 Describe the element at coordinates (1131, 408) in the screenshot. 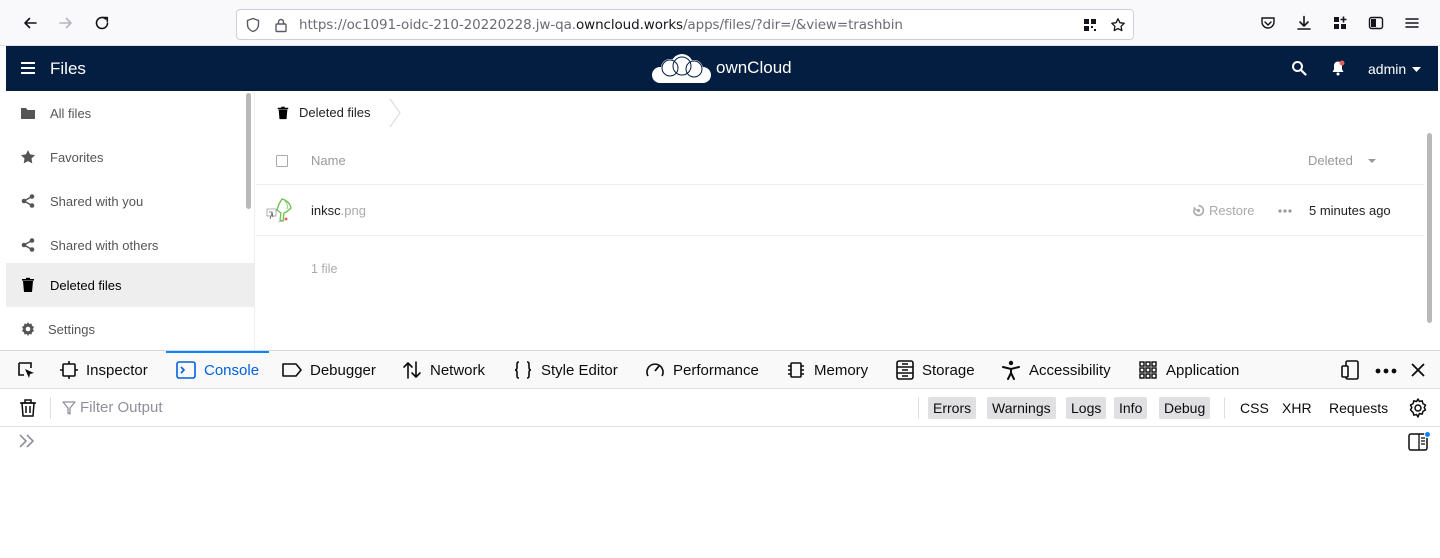

I see `filter-info-button: Info` at that location.